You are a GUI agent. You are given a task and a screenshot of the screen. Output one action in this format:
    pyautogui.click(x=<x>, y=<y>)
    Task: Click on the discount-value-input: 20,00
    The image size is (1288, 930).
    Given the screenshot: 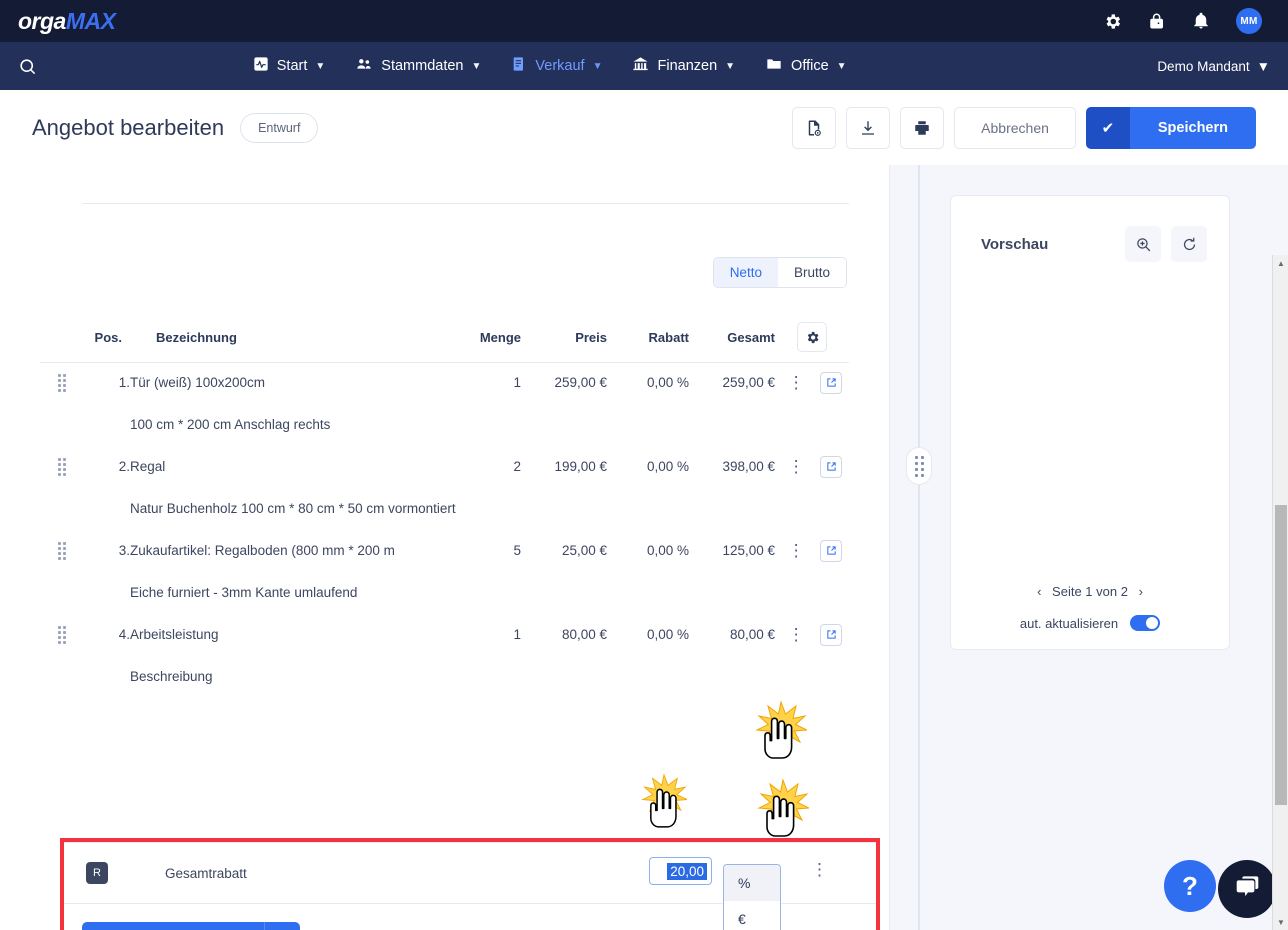 What is the action you would take?
    pyautogui.click(x=680, y=871)
    